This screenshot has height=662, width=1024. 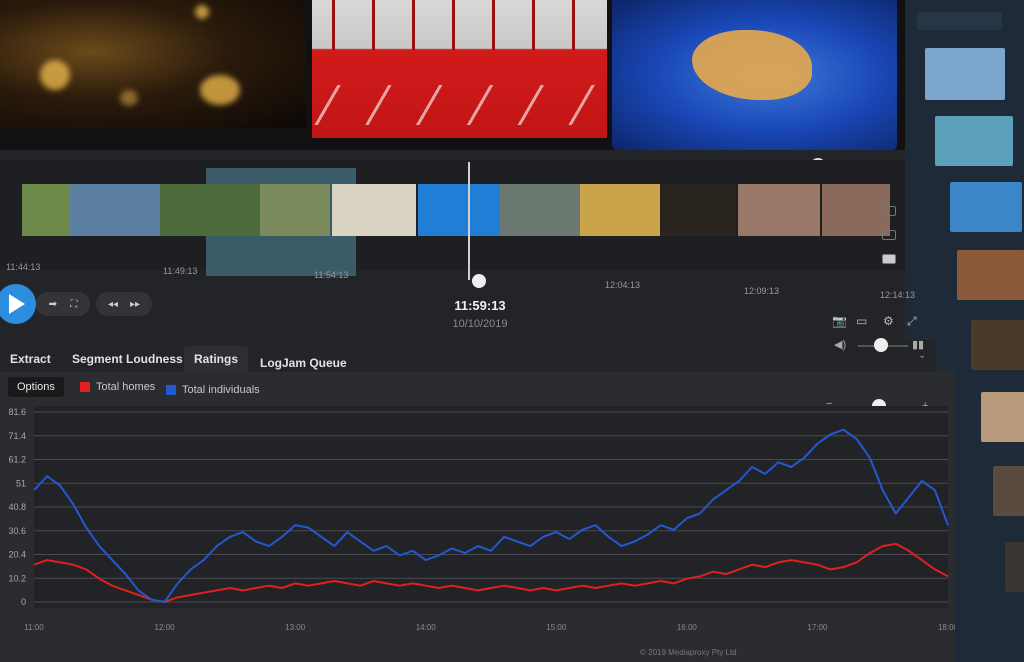 What do you see at coordinates (687, 627) in the screenshot?
I see `x-tick-label: 16:00` at bounding box center [687, 627].